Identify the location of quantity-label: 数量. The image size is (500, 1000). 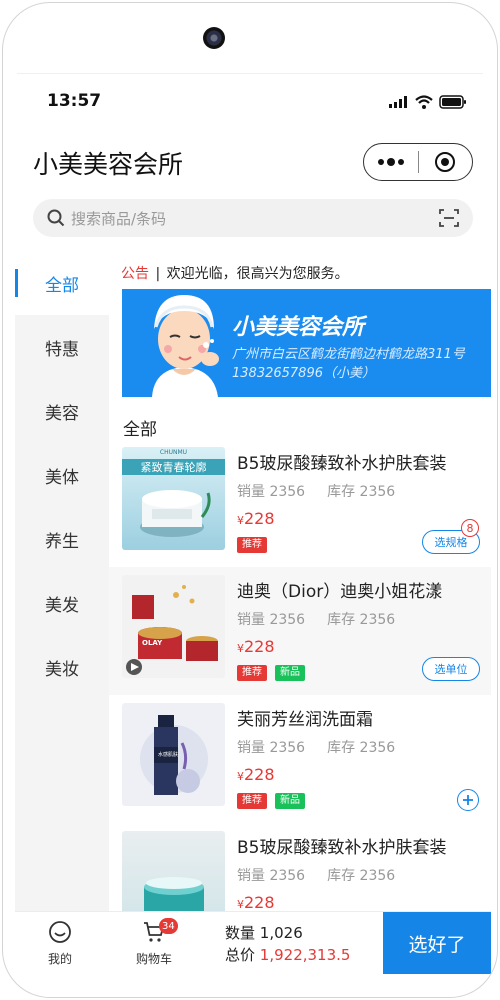
(240, 933).